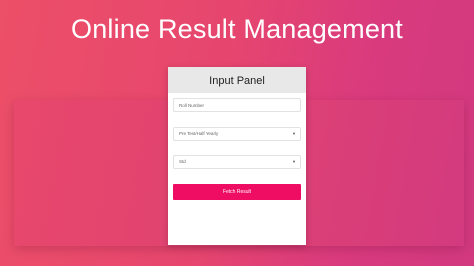  Describe the element at coordinates (234, 105) in the screenshot. I see `roll-number-input` at that location.